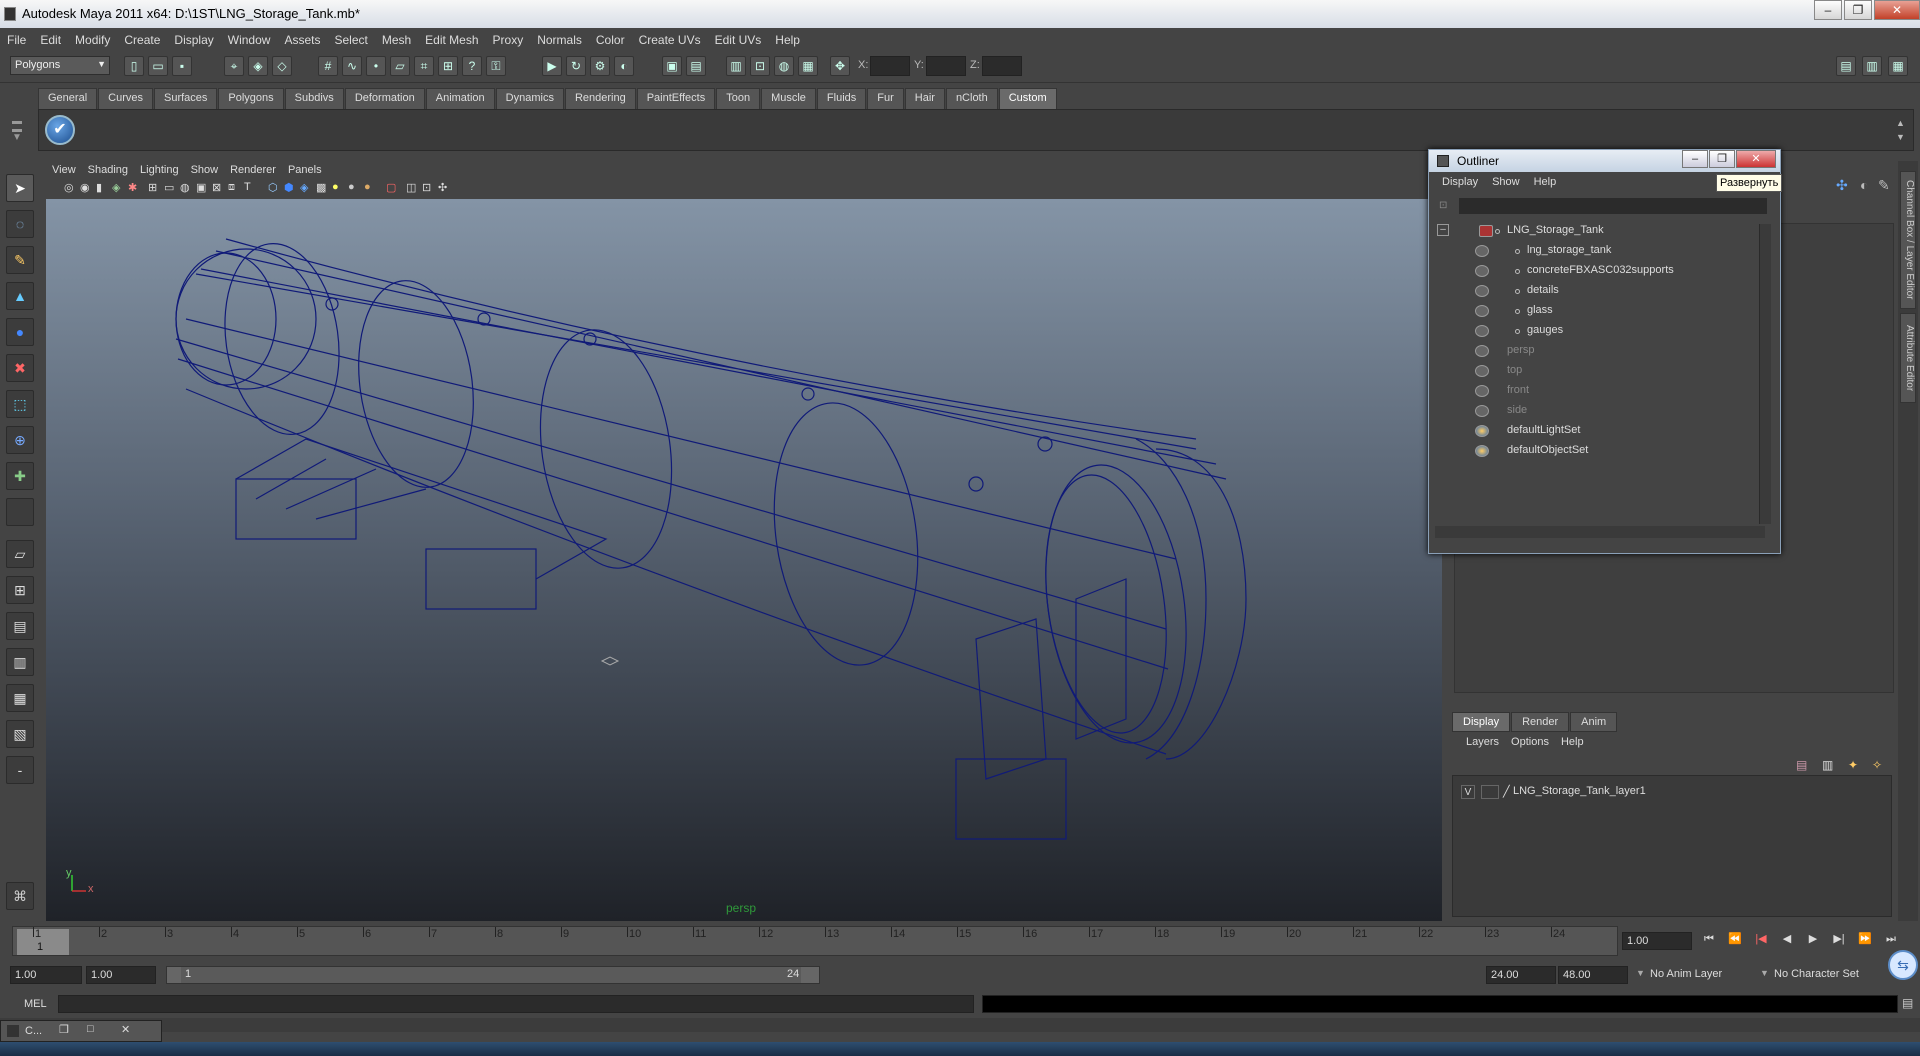 The image size is (1920, 1056). What do you see at coordinates (35, 1004) in the screenshot?
I see `mel-label: MEL` at bounding box center [35, 1004].